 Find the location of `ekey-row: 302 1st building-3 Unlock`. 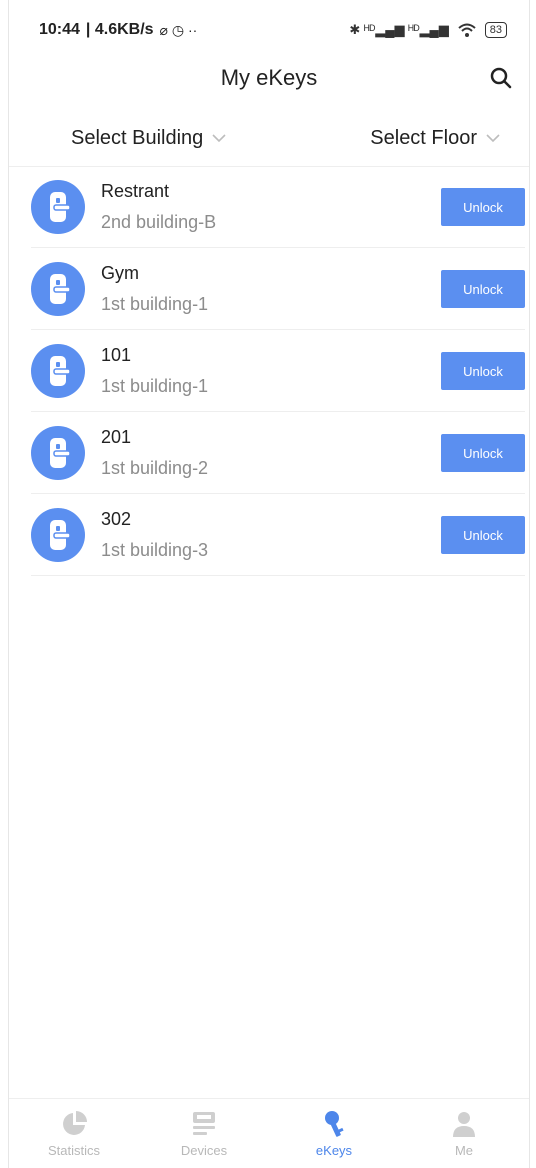

ekey-row: 302 1st building-3 Unlock is located at coordinates (278, 535).